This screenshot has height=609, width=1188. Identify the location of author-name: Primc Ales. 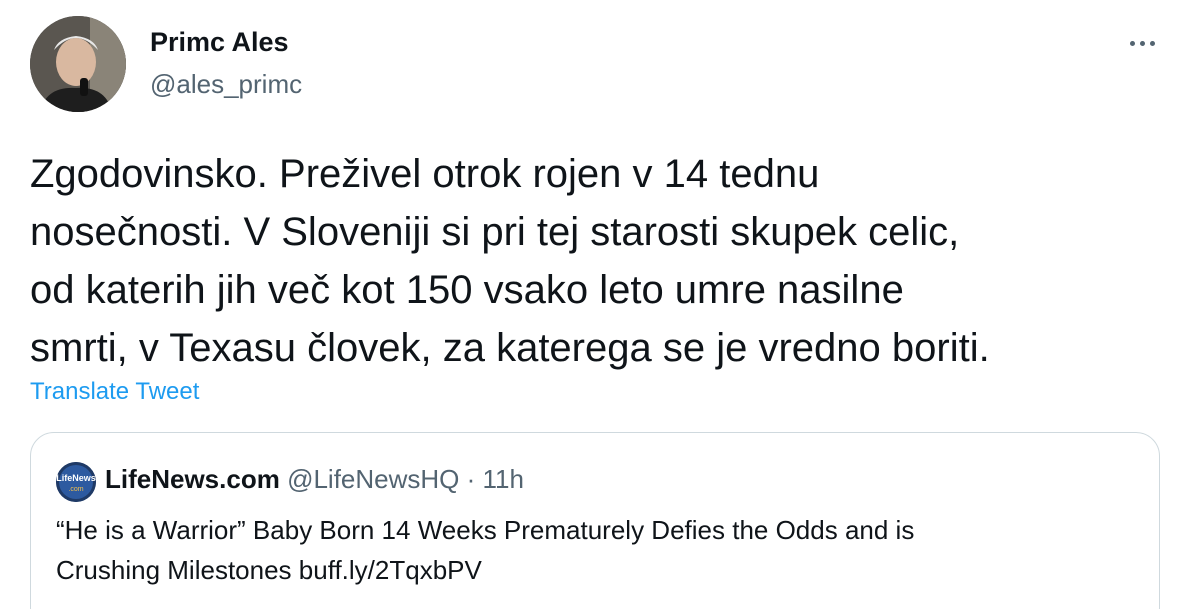
(219, 42).